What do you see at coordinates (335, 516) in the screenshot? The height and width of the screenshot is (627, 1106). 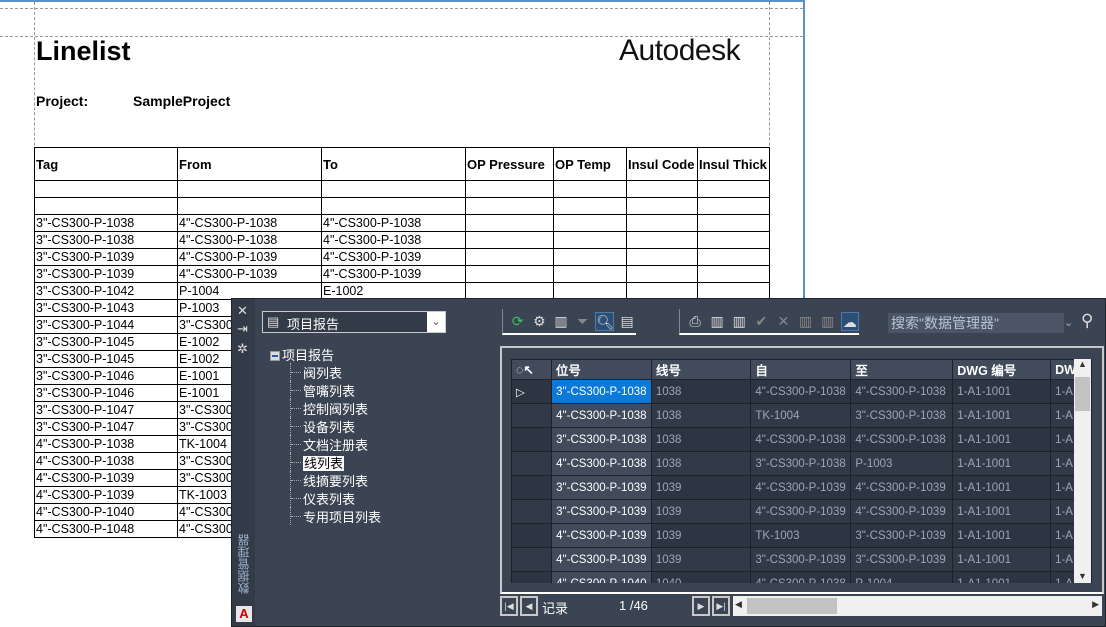 I see `tree-item: 专用项目列表` at bounding box center [335, 516].